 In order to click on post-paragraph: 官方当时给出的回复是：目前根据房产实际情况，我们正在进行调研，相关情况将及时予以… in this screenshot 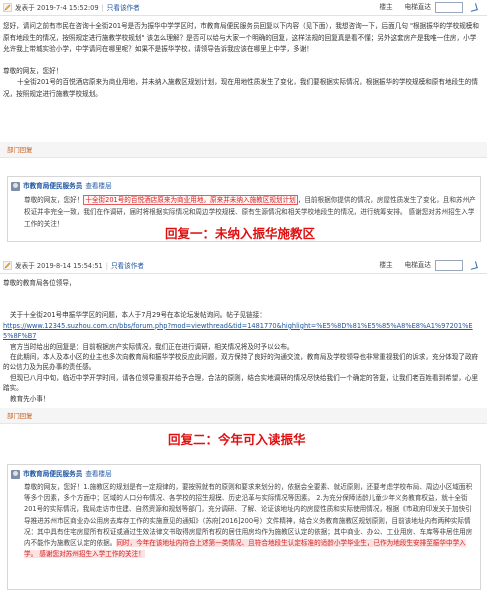, I will do `click(152, 346)`.